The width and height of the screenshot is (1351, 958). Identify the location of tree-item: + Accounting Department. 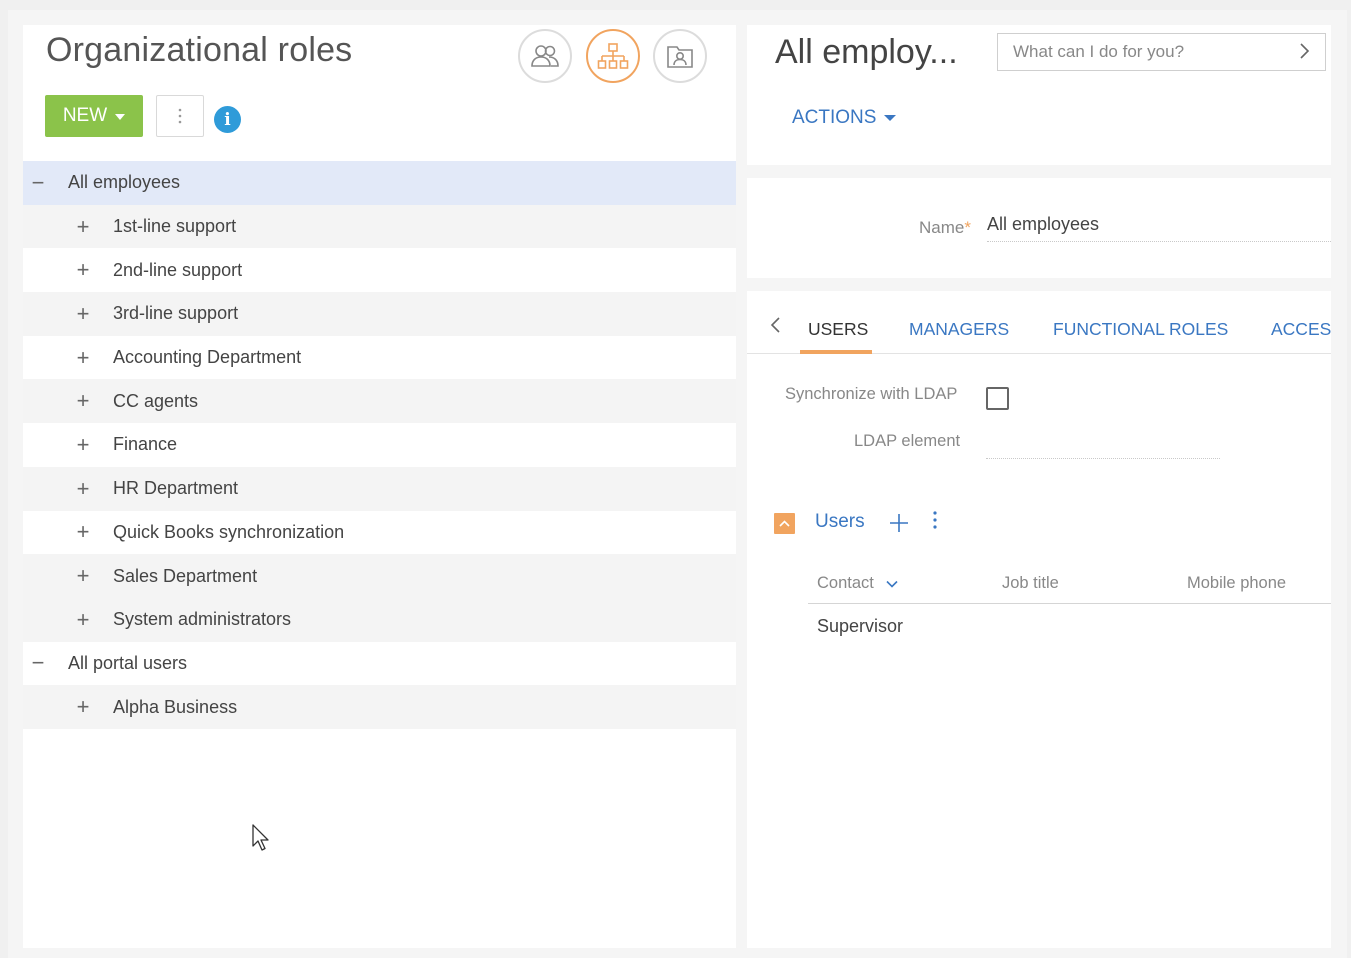
(379, 358).